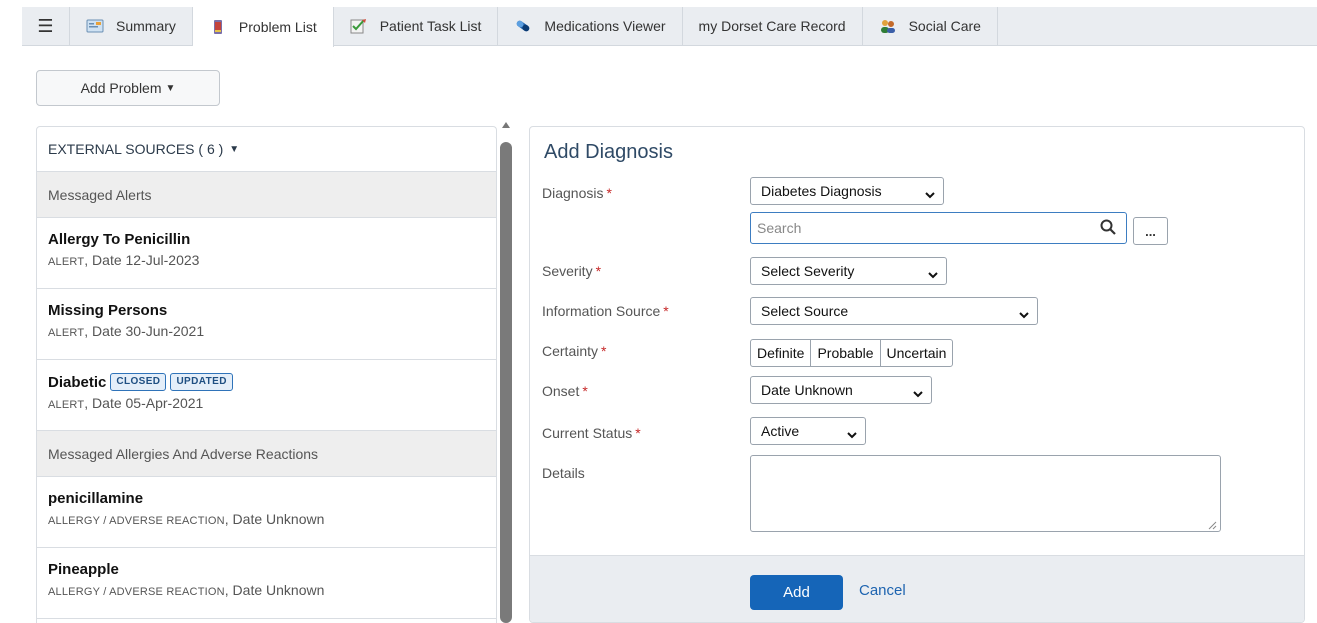 The height and width of the screenshot is (623, 1317). I want to click on label-text: Information Source, so click(601, 311).